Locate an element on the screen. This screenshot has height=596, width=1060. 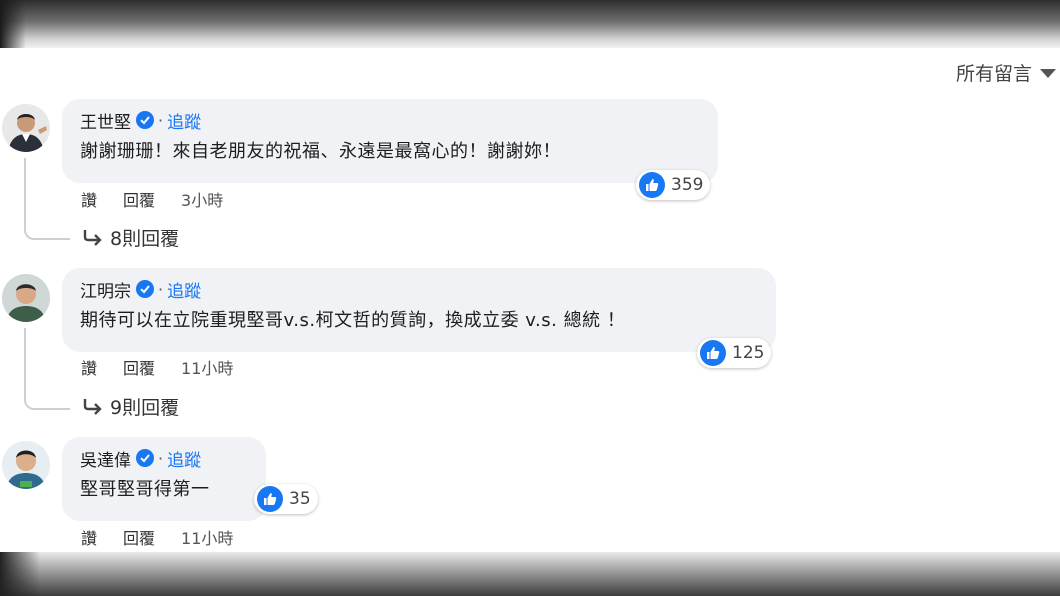
reaction-summary: 125 is located at coordinates (734, 353).